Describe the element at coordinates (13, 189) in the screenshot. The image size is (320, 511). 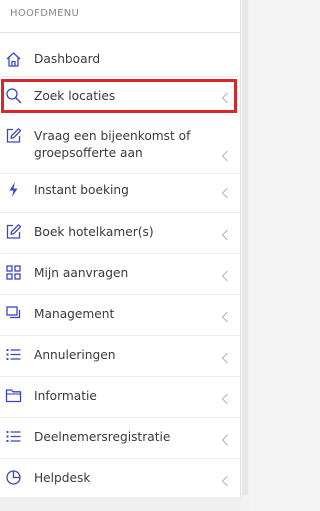
I see `lightning-icon` at that location.